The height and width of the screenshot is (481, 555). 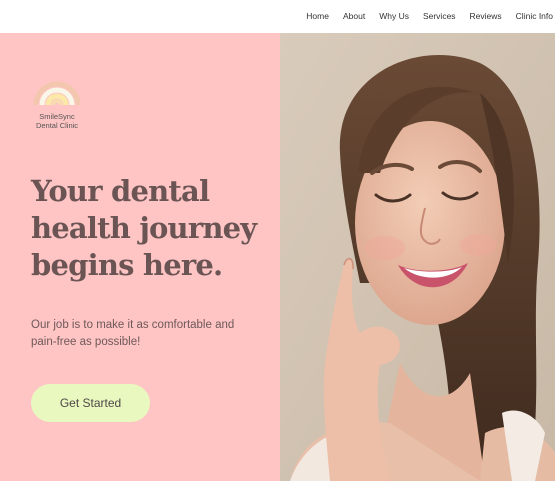 I want to click on headline-line1: Your dental, so click(x=120, y=191).